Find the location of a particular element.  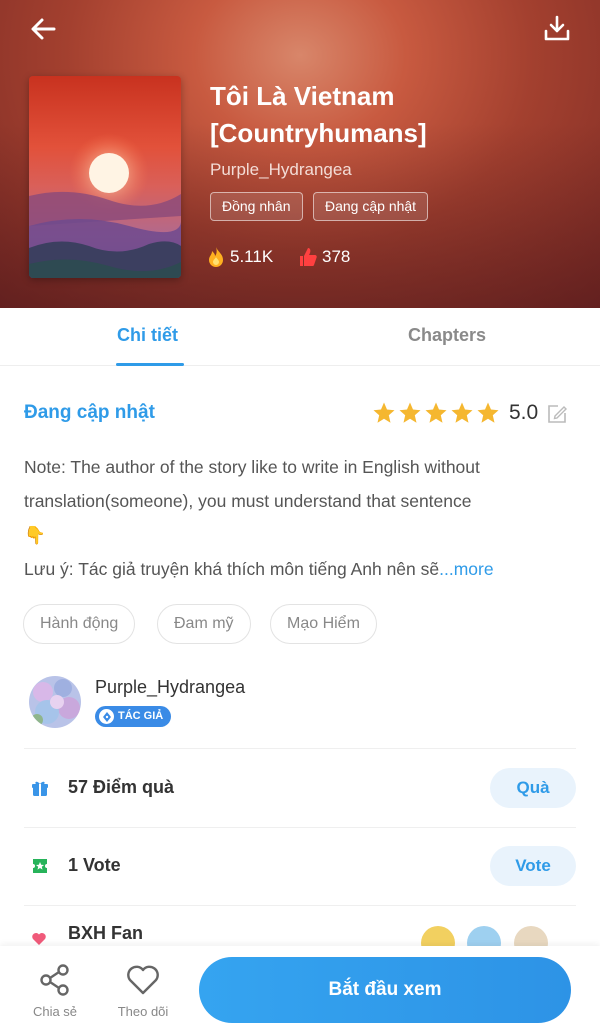

tab-bar: Chi tiết Chapters is located at coordinates (300, 337).